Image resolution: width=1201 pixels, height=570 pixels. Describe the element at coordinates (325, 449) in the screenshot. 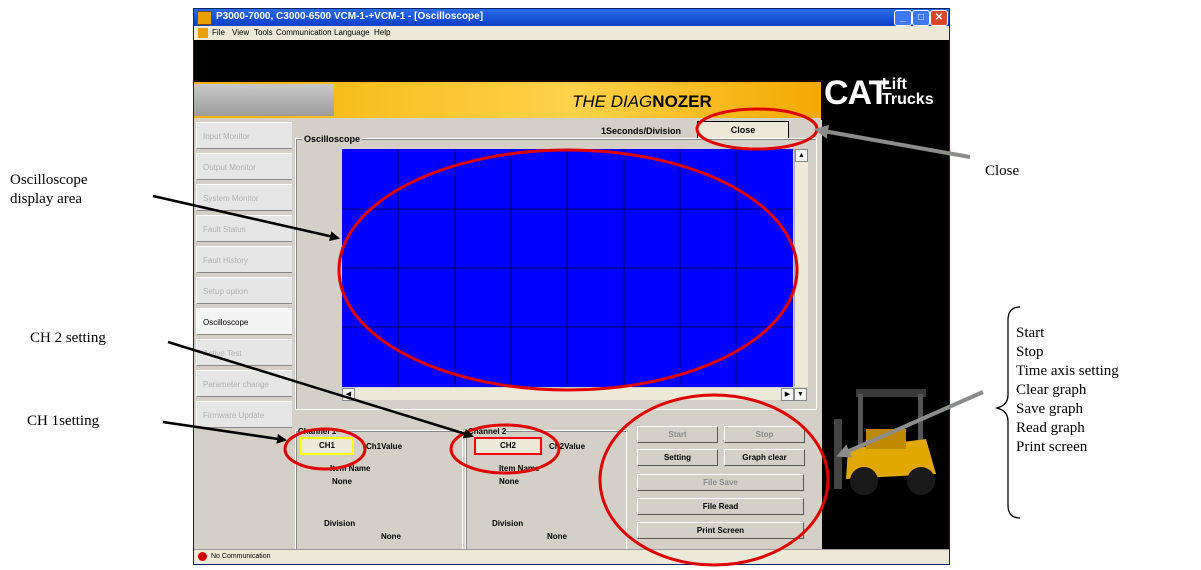

I see `ch1-highlight-ellipse` at that location.